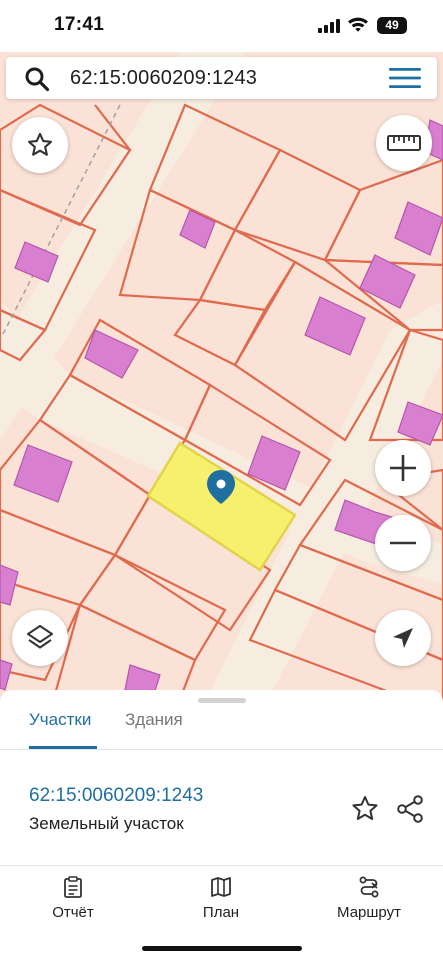  What do you see at coordinates (63, 747) in the screenshot?
I see `active-tab-indicator` at bounding box center [63, 747].